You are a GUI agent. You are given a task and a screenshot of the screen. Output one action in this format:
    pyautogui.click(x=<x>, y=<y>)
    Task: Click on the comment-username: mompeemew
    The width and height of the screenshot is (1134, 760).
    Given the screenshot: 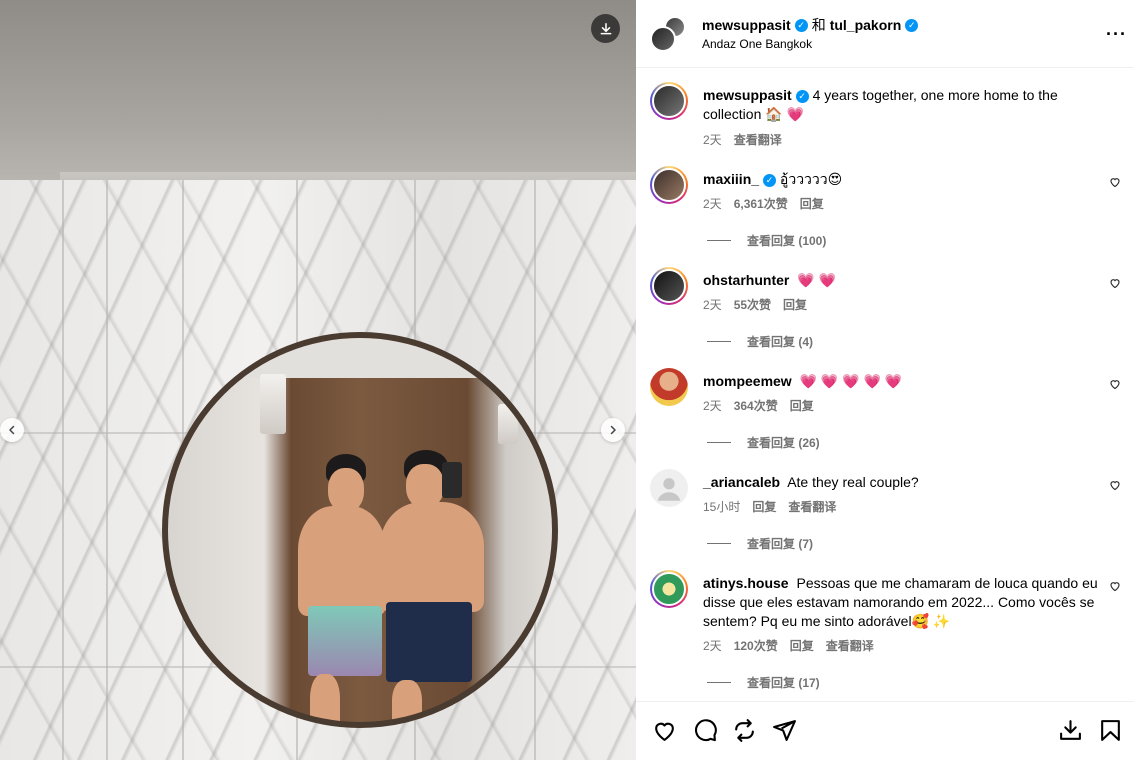 What is the action you would take?
    pyautogui.click(x=747, y=381)
    